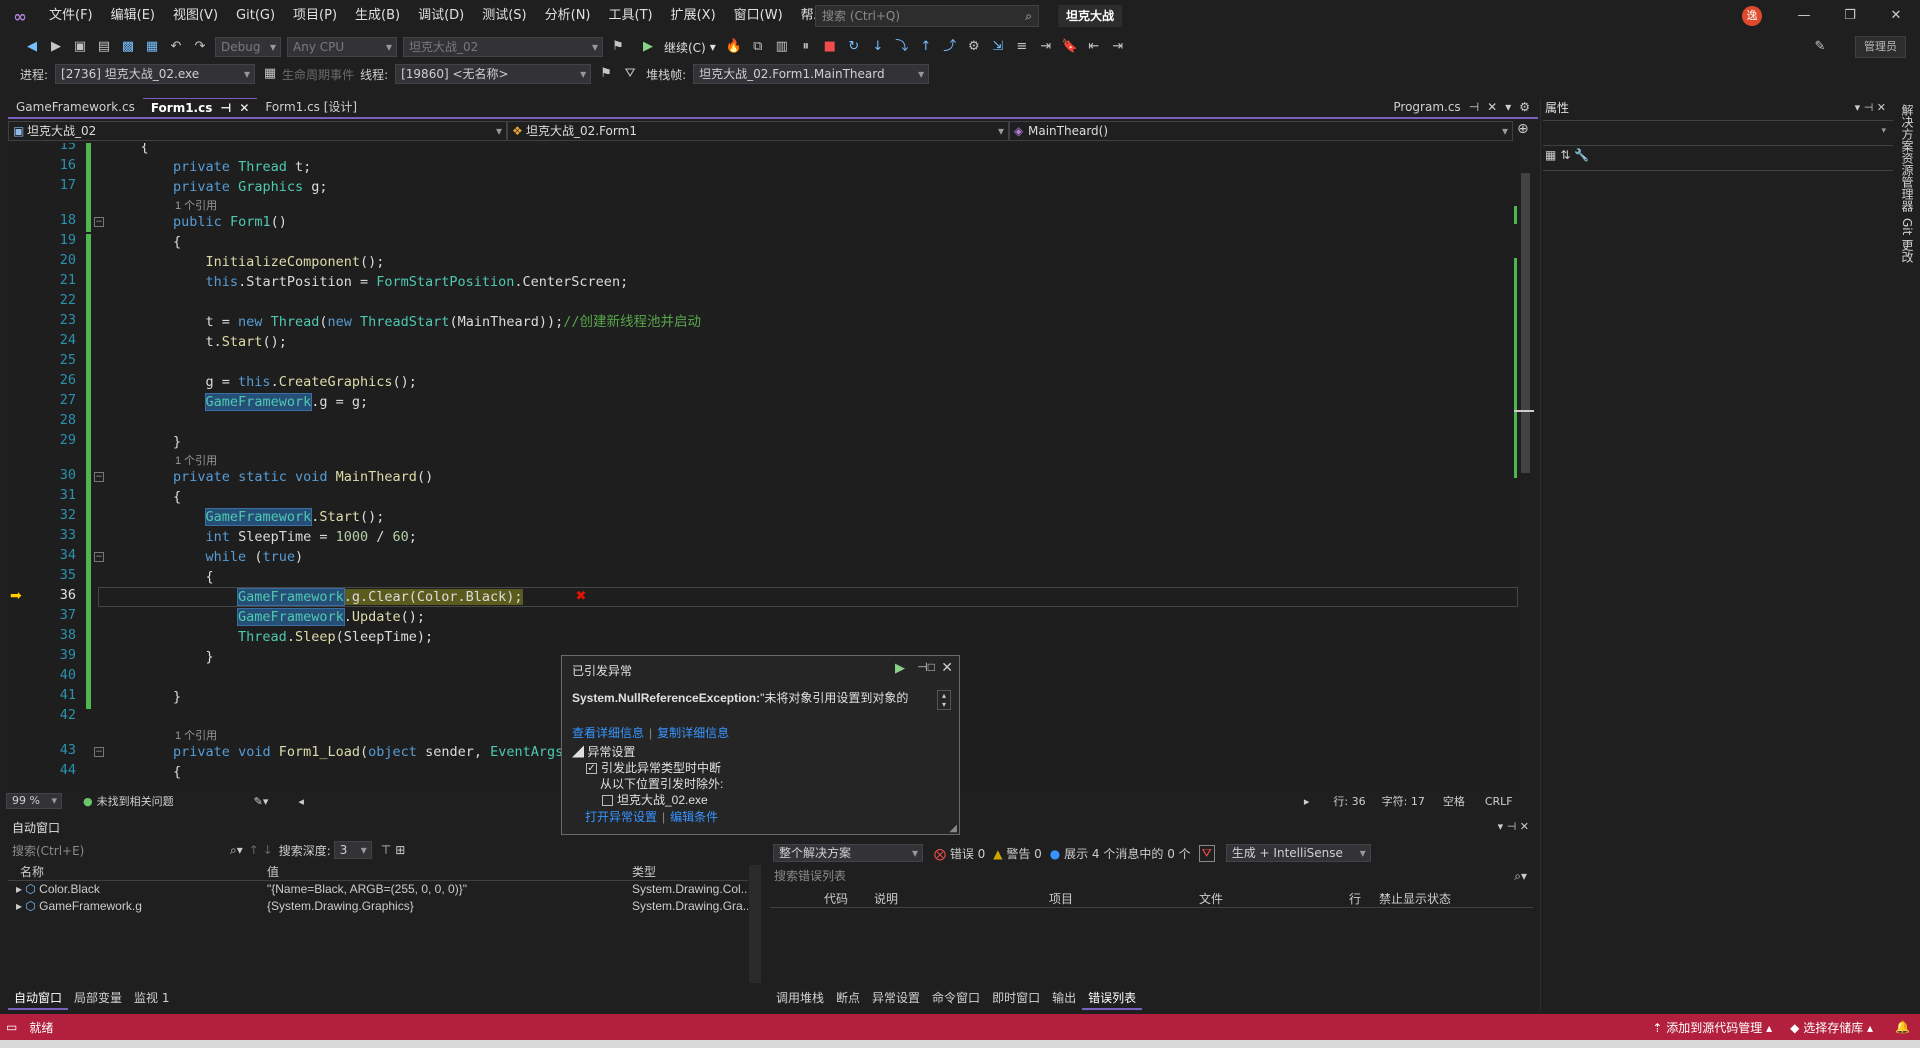 The image size is (1920, 1048). I want to click on pause-icon: ⏸, so click(806, 47).